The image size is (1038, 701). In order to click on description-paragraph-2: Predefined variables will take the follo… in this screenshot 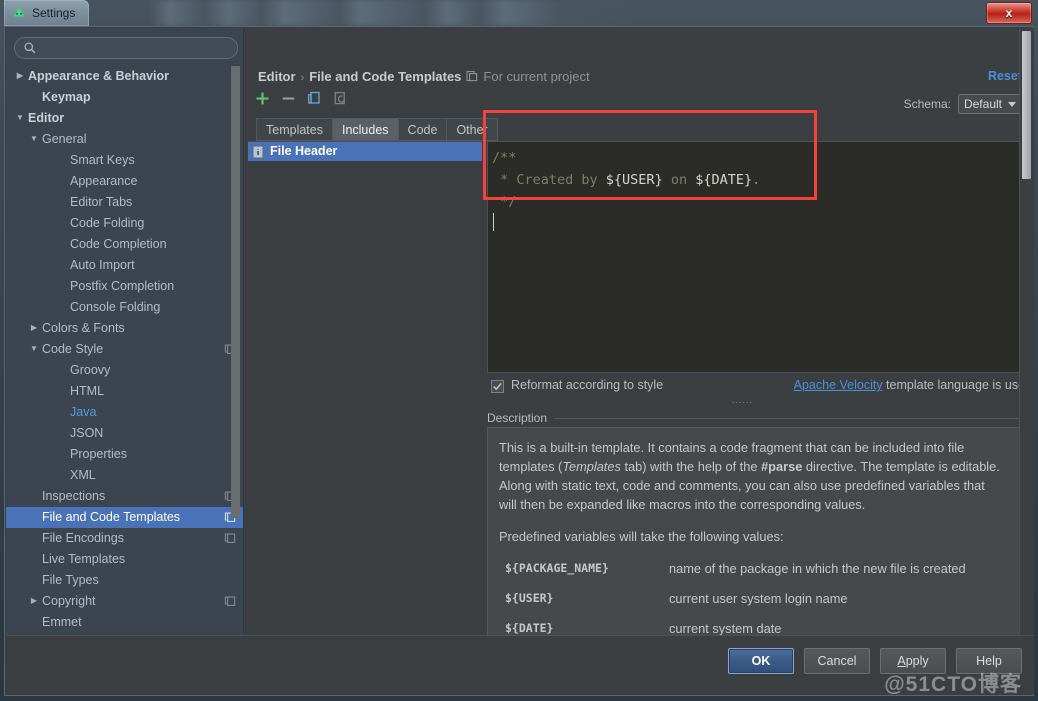, I will do `click(641, 536)`.